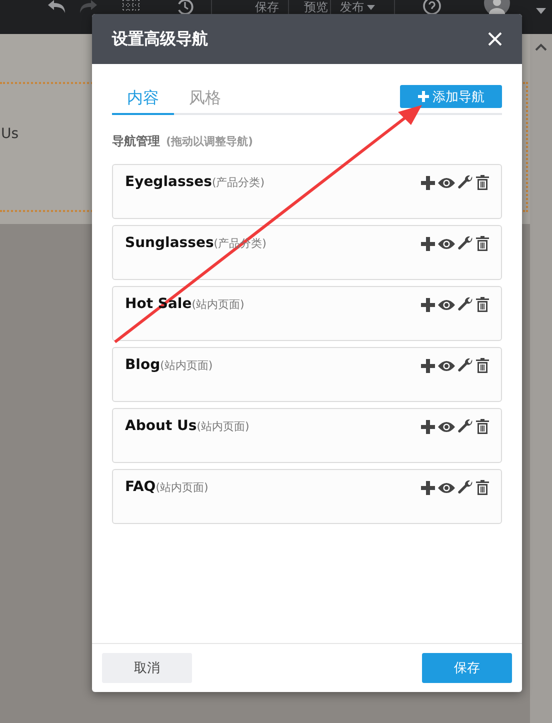  I want to click on nav-item: FAQ(站内页面), so click(307, 496).